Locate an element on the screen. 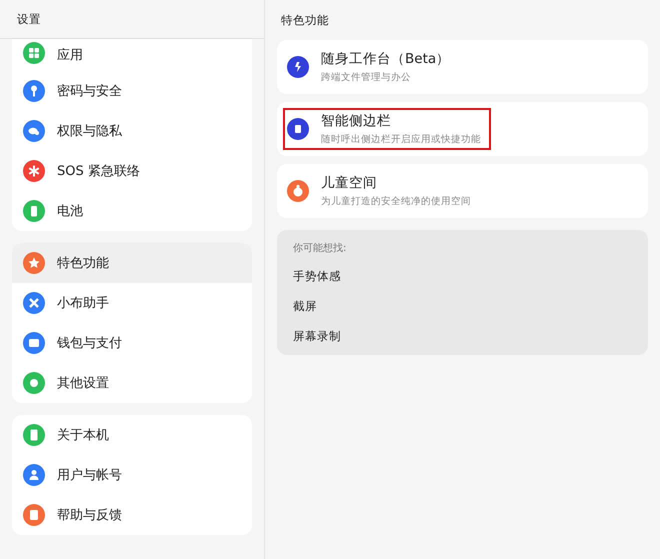 Image resolution: width=660 pixels, height=559 pixels. suggestion-link: 截屏 is located at coordinates (305, 306).